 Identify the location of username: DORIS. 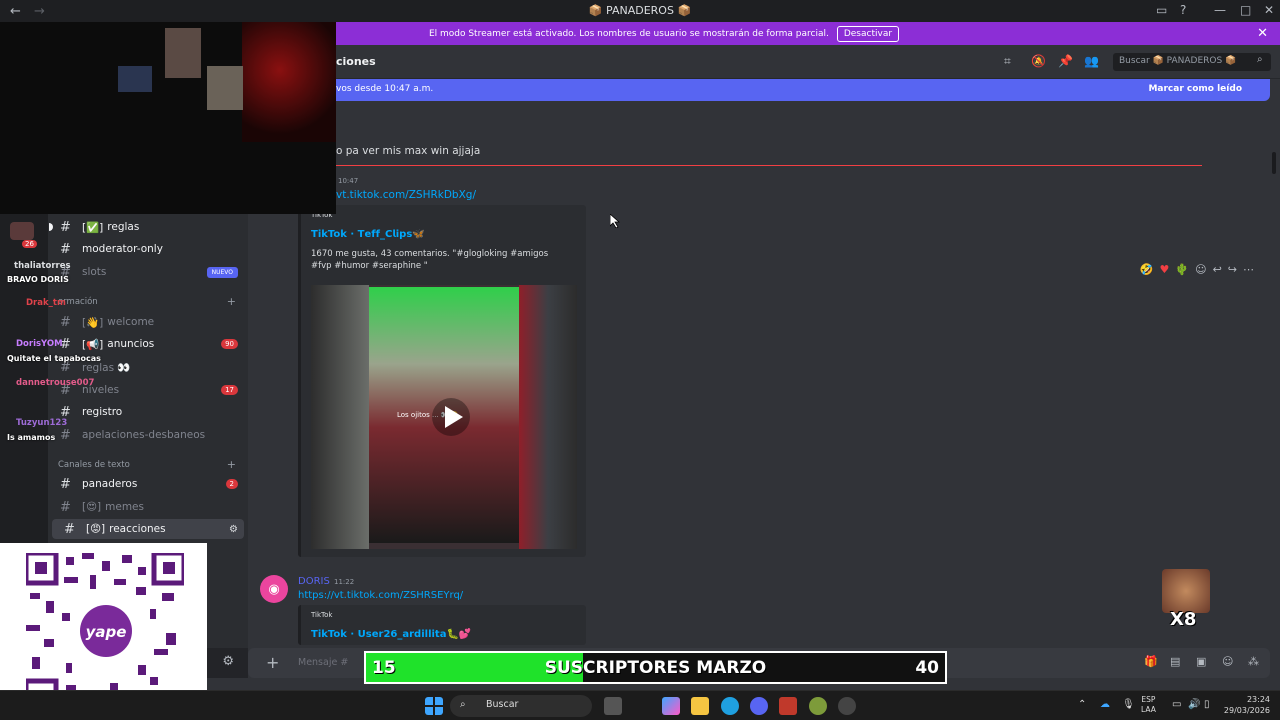
(314, 581).